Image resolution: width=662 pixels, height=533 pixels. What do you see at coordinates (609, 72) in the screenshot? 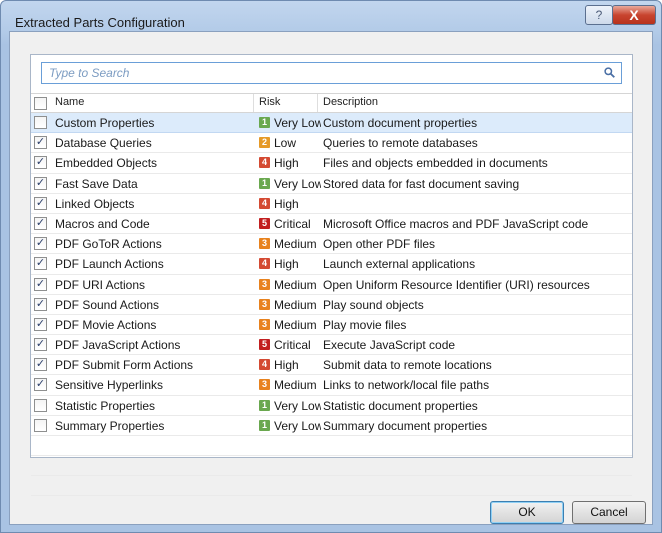
I see `search-icon` at bounding box center [609, 72].